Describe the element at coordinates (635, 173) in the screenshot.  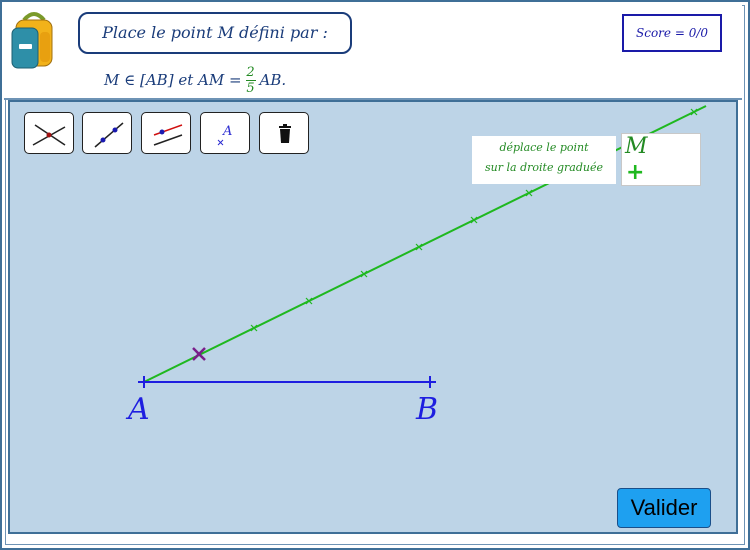
I see `drag-handle-icon: +` at that location.